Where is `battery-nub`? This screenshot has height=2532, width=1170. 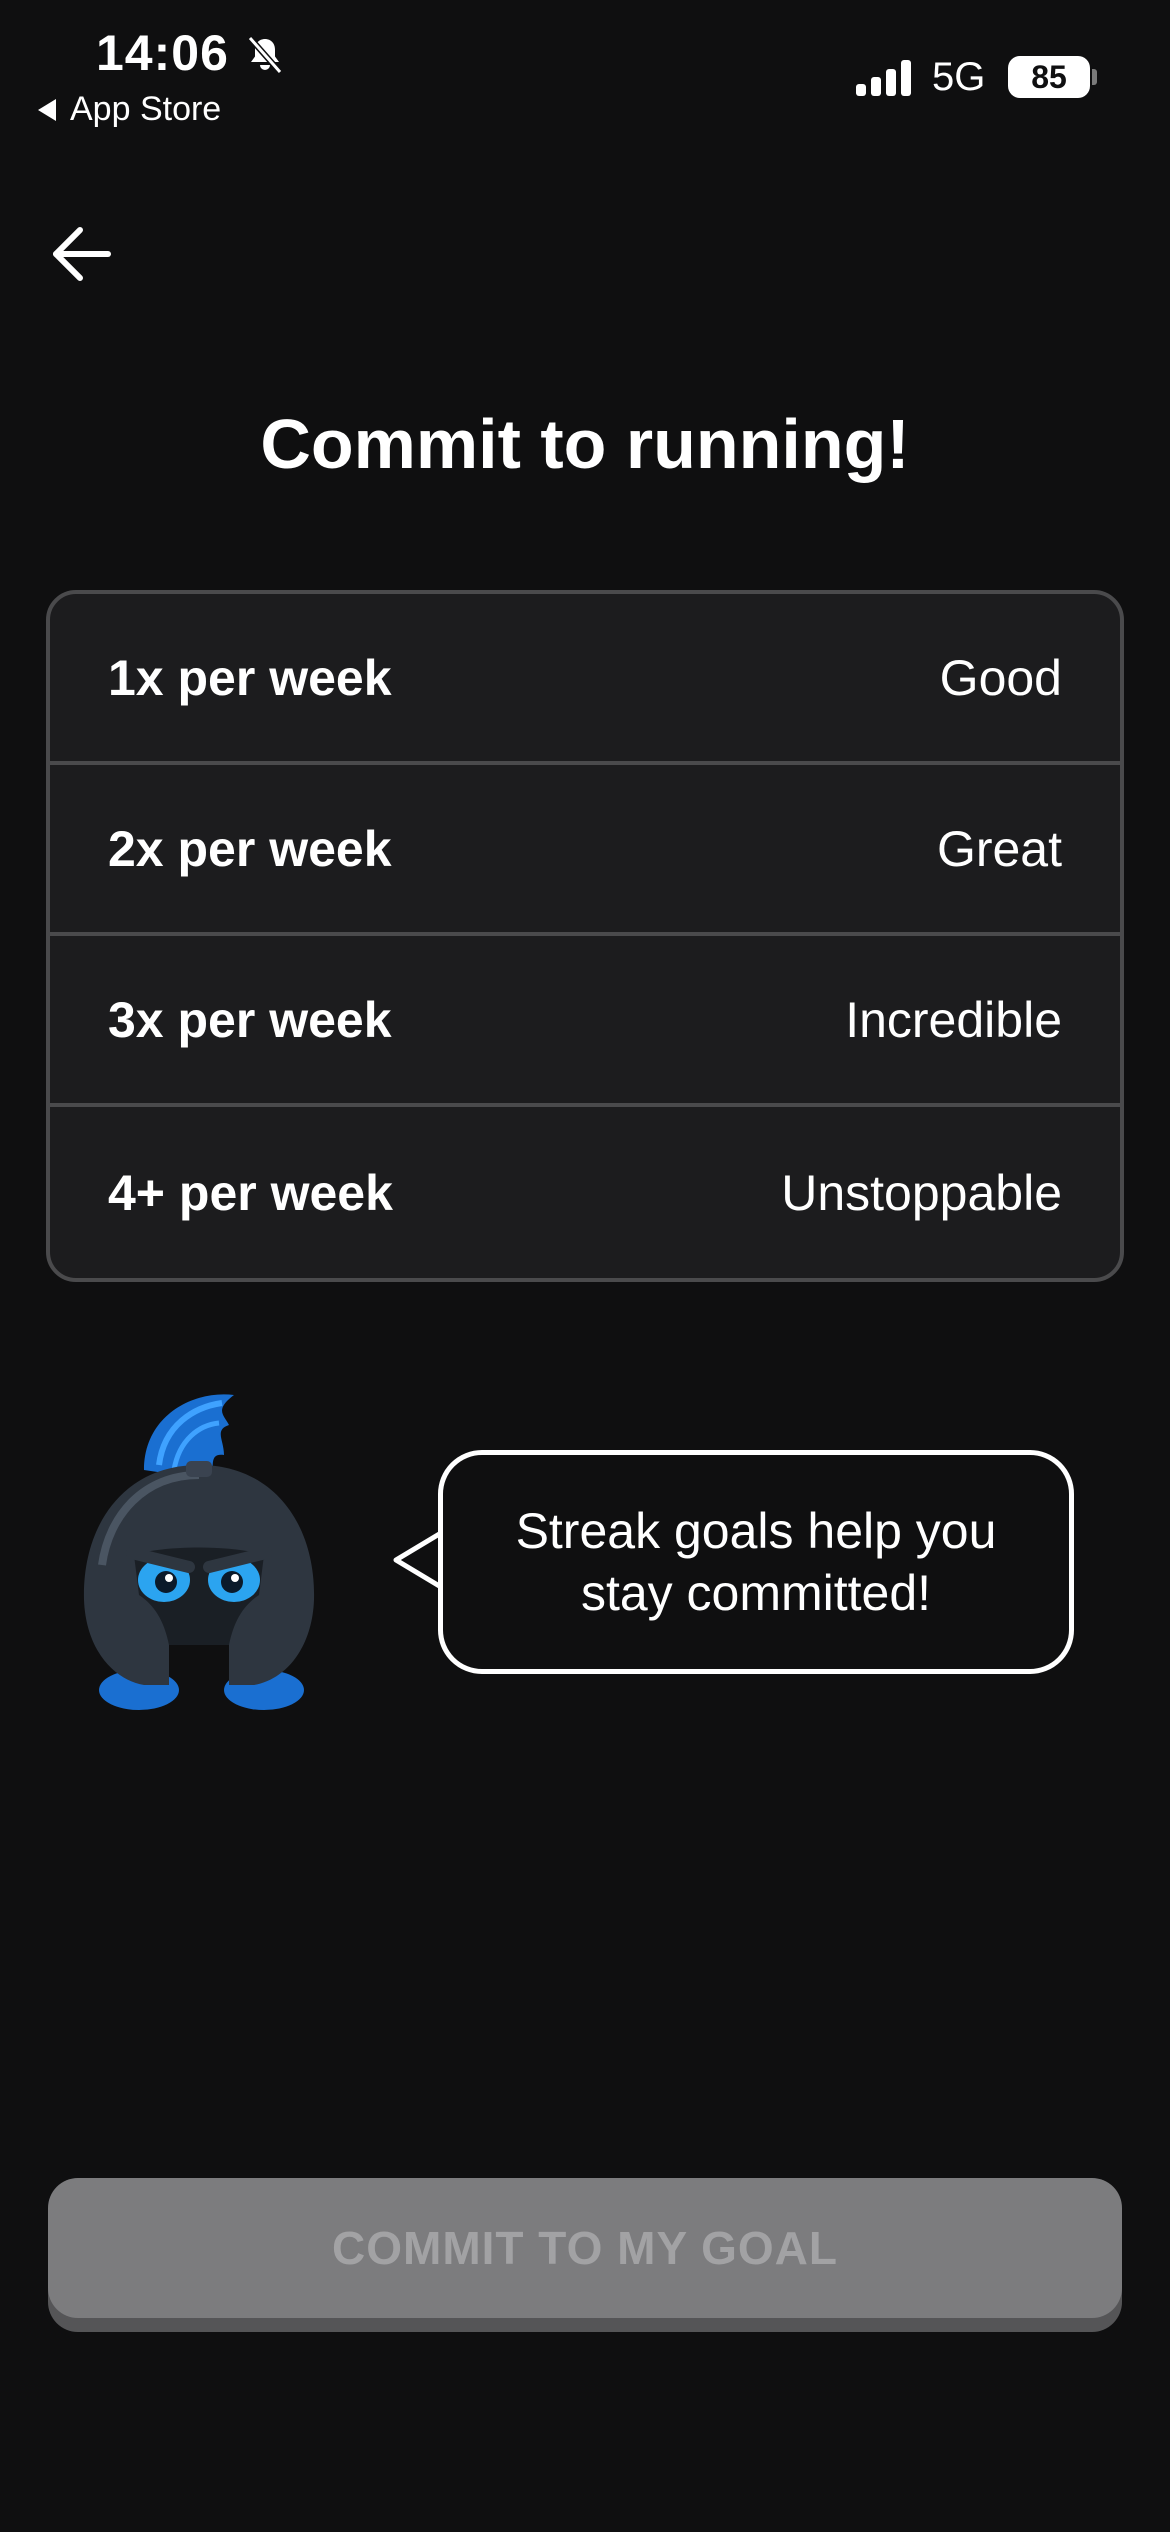
battery-nub is located at coordinates (1094, 77).